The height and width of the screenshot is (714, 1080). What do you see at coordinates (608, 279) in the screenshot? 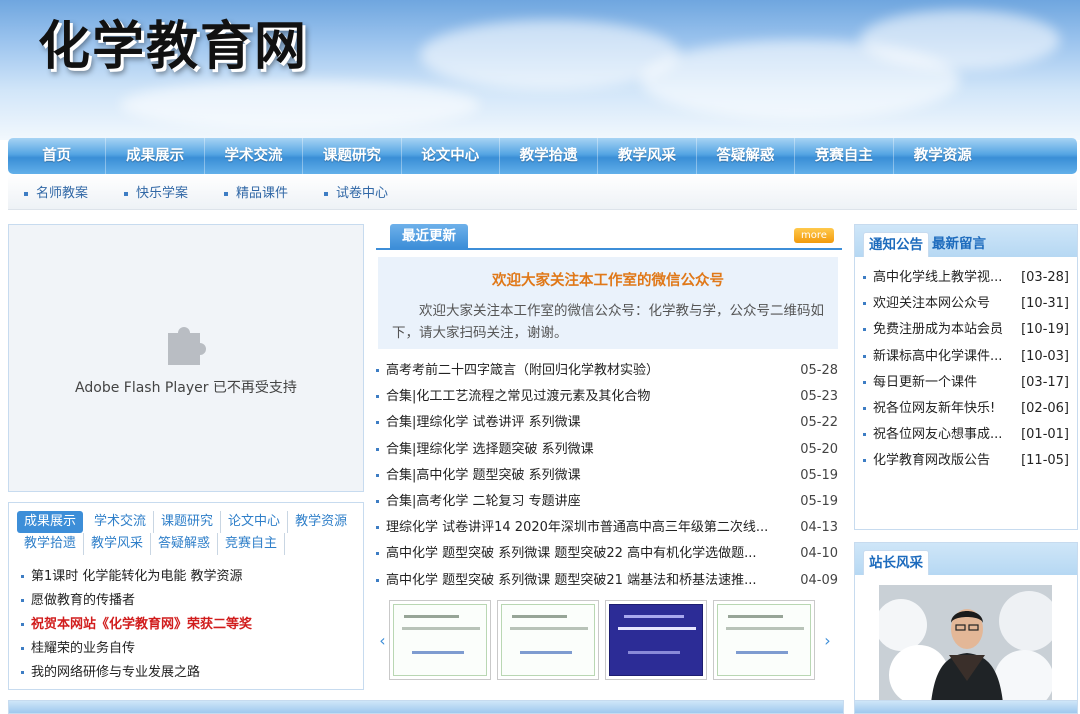
I see `featured-title: 欢迎大家关注本工作室的微信公众号` at bounding box center [608, 279].